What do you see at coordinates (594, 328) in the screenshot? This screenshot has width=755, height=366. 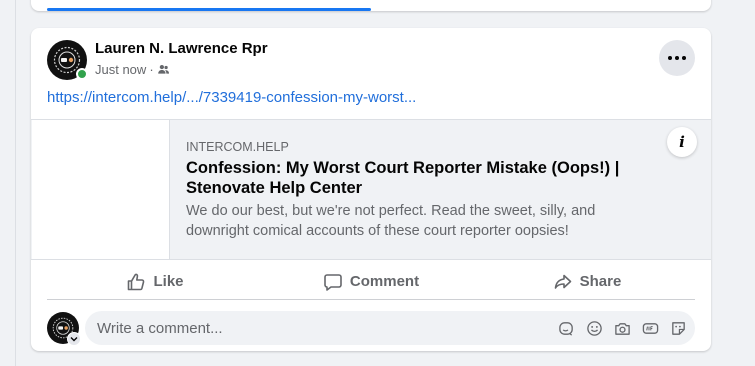 I see `emoji-icon` at bounding box center [594, 328].